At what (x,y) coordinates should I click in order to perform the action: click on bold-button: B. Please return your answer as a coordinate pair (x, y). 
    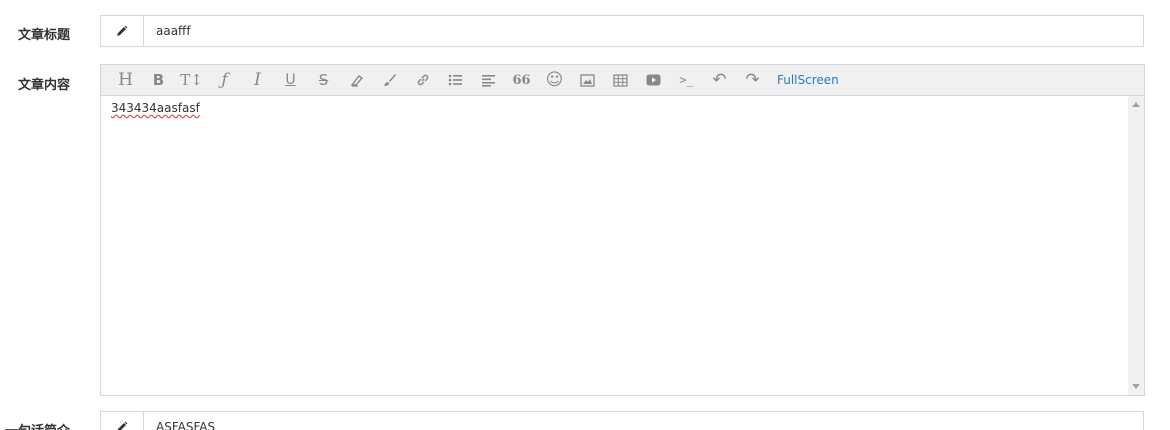
    Looking at the image, I should click on (158, 80).